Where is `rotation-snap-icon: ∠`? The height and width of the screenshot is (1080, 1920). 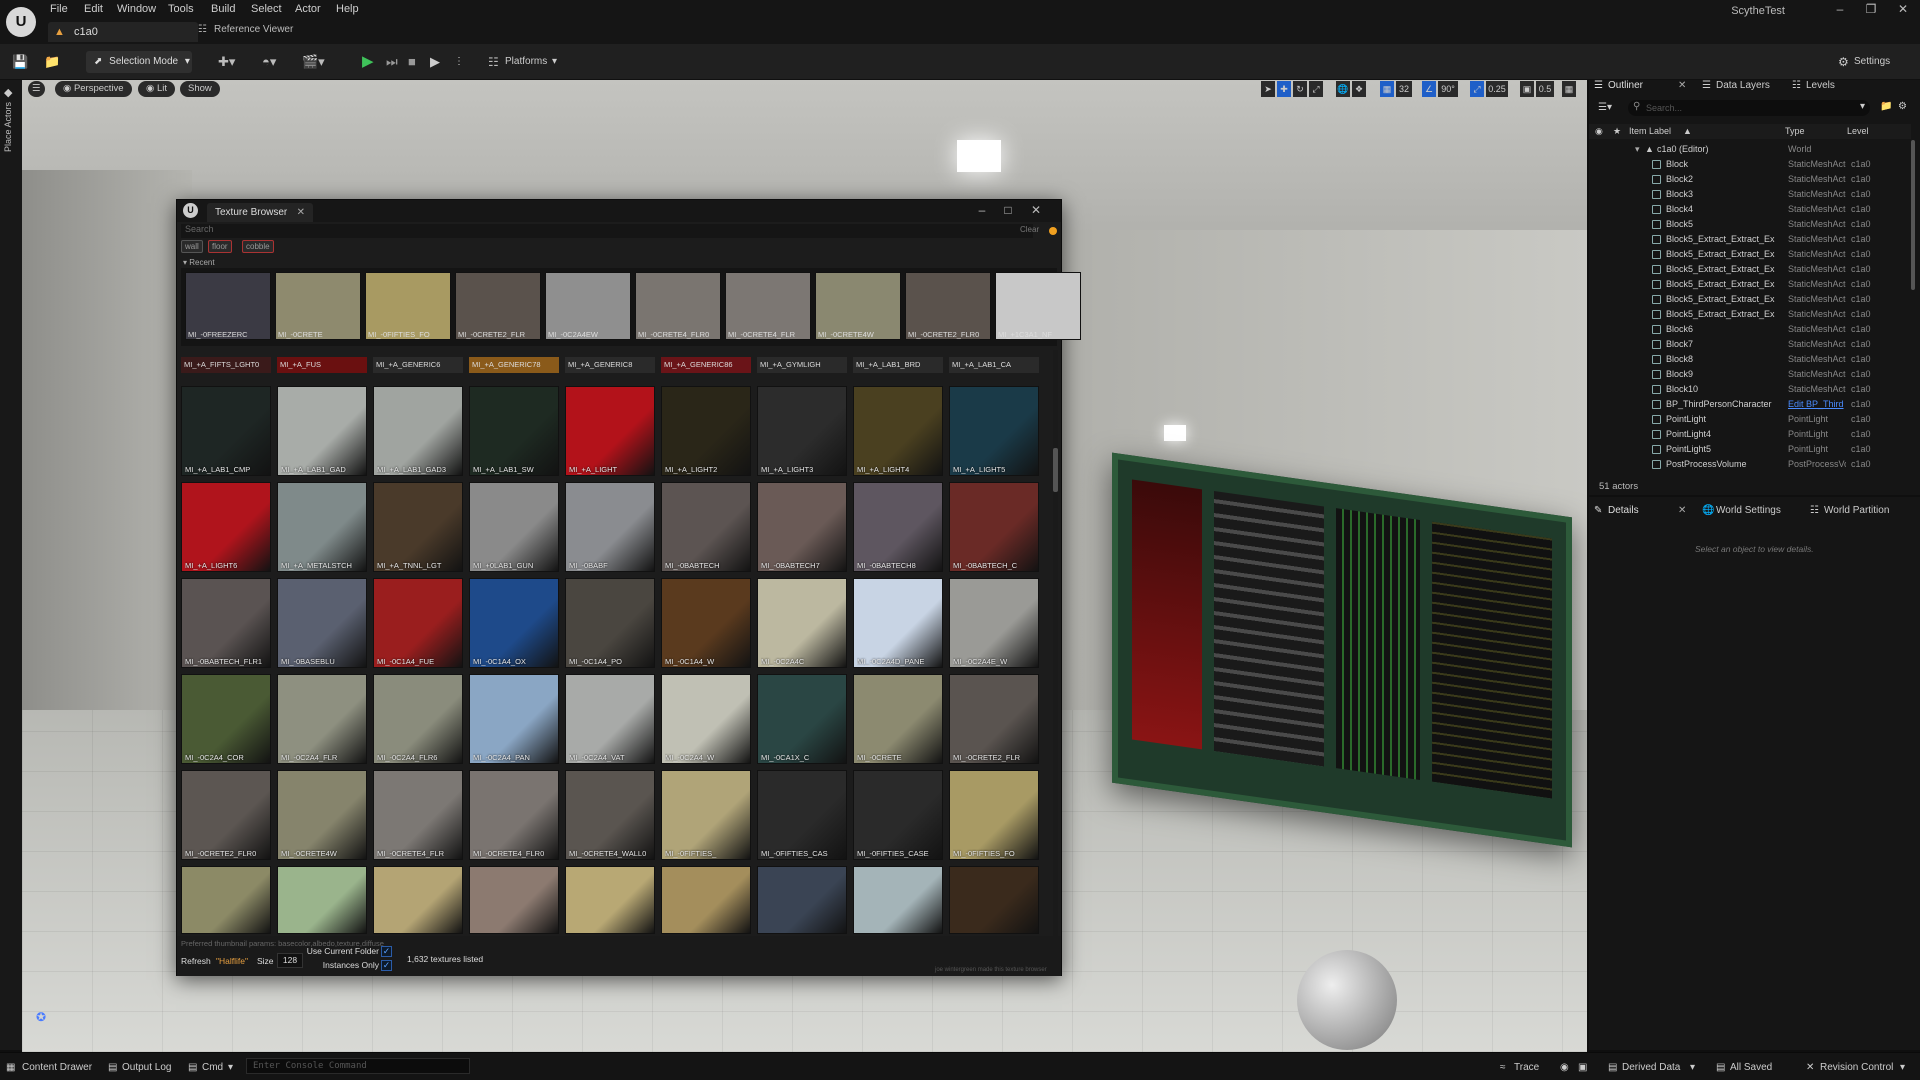 rotation-snap-icon: ∠ is located at coordinates (1429, 89).